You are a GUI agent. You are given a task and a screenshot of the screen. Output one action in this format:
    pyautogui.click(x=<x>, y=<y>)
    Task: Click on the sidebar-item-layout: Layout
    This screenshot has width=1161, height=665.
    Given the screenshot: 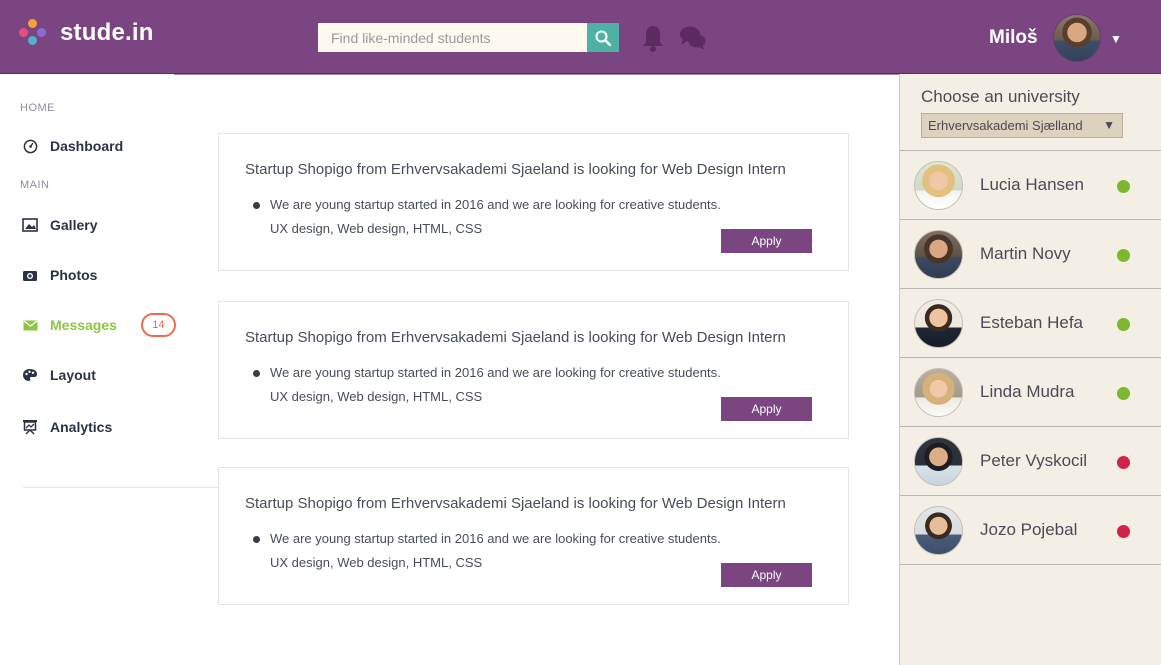 What is the action you would take?
    pyautogui.click(x=59, y=375)
    